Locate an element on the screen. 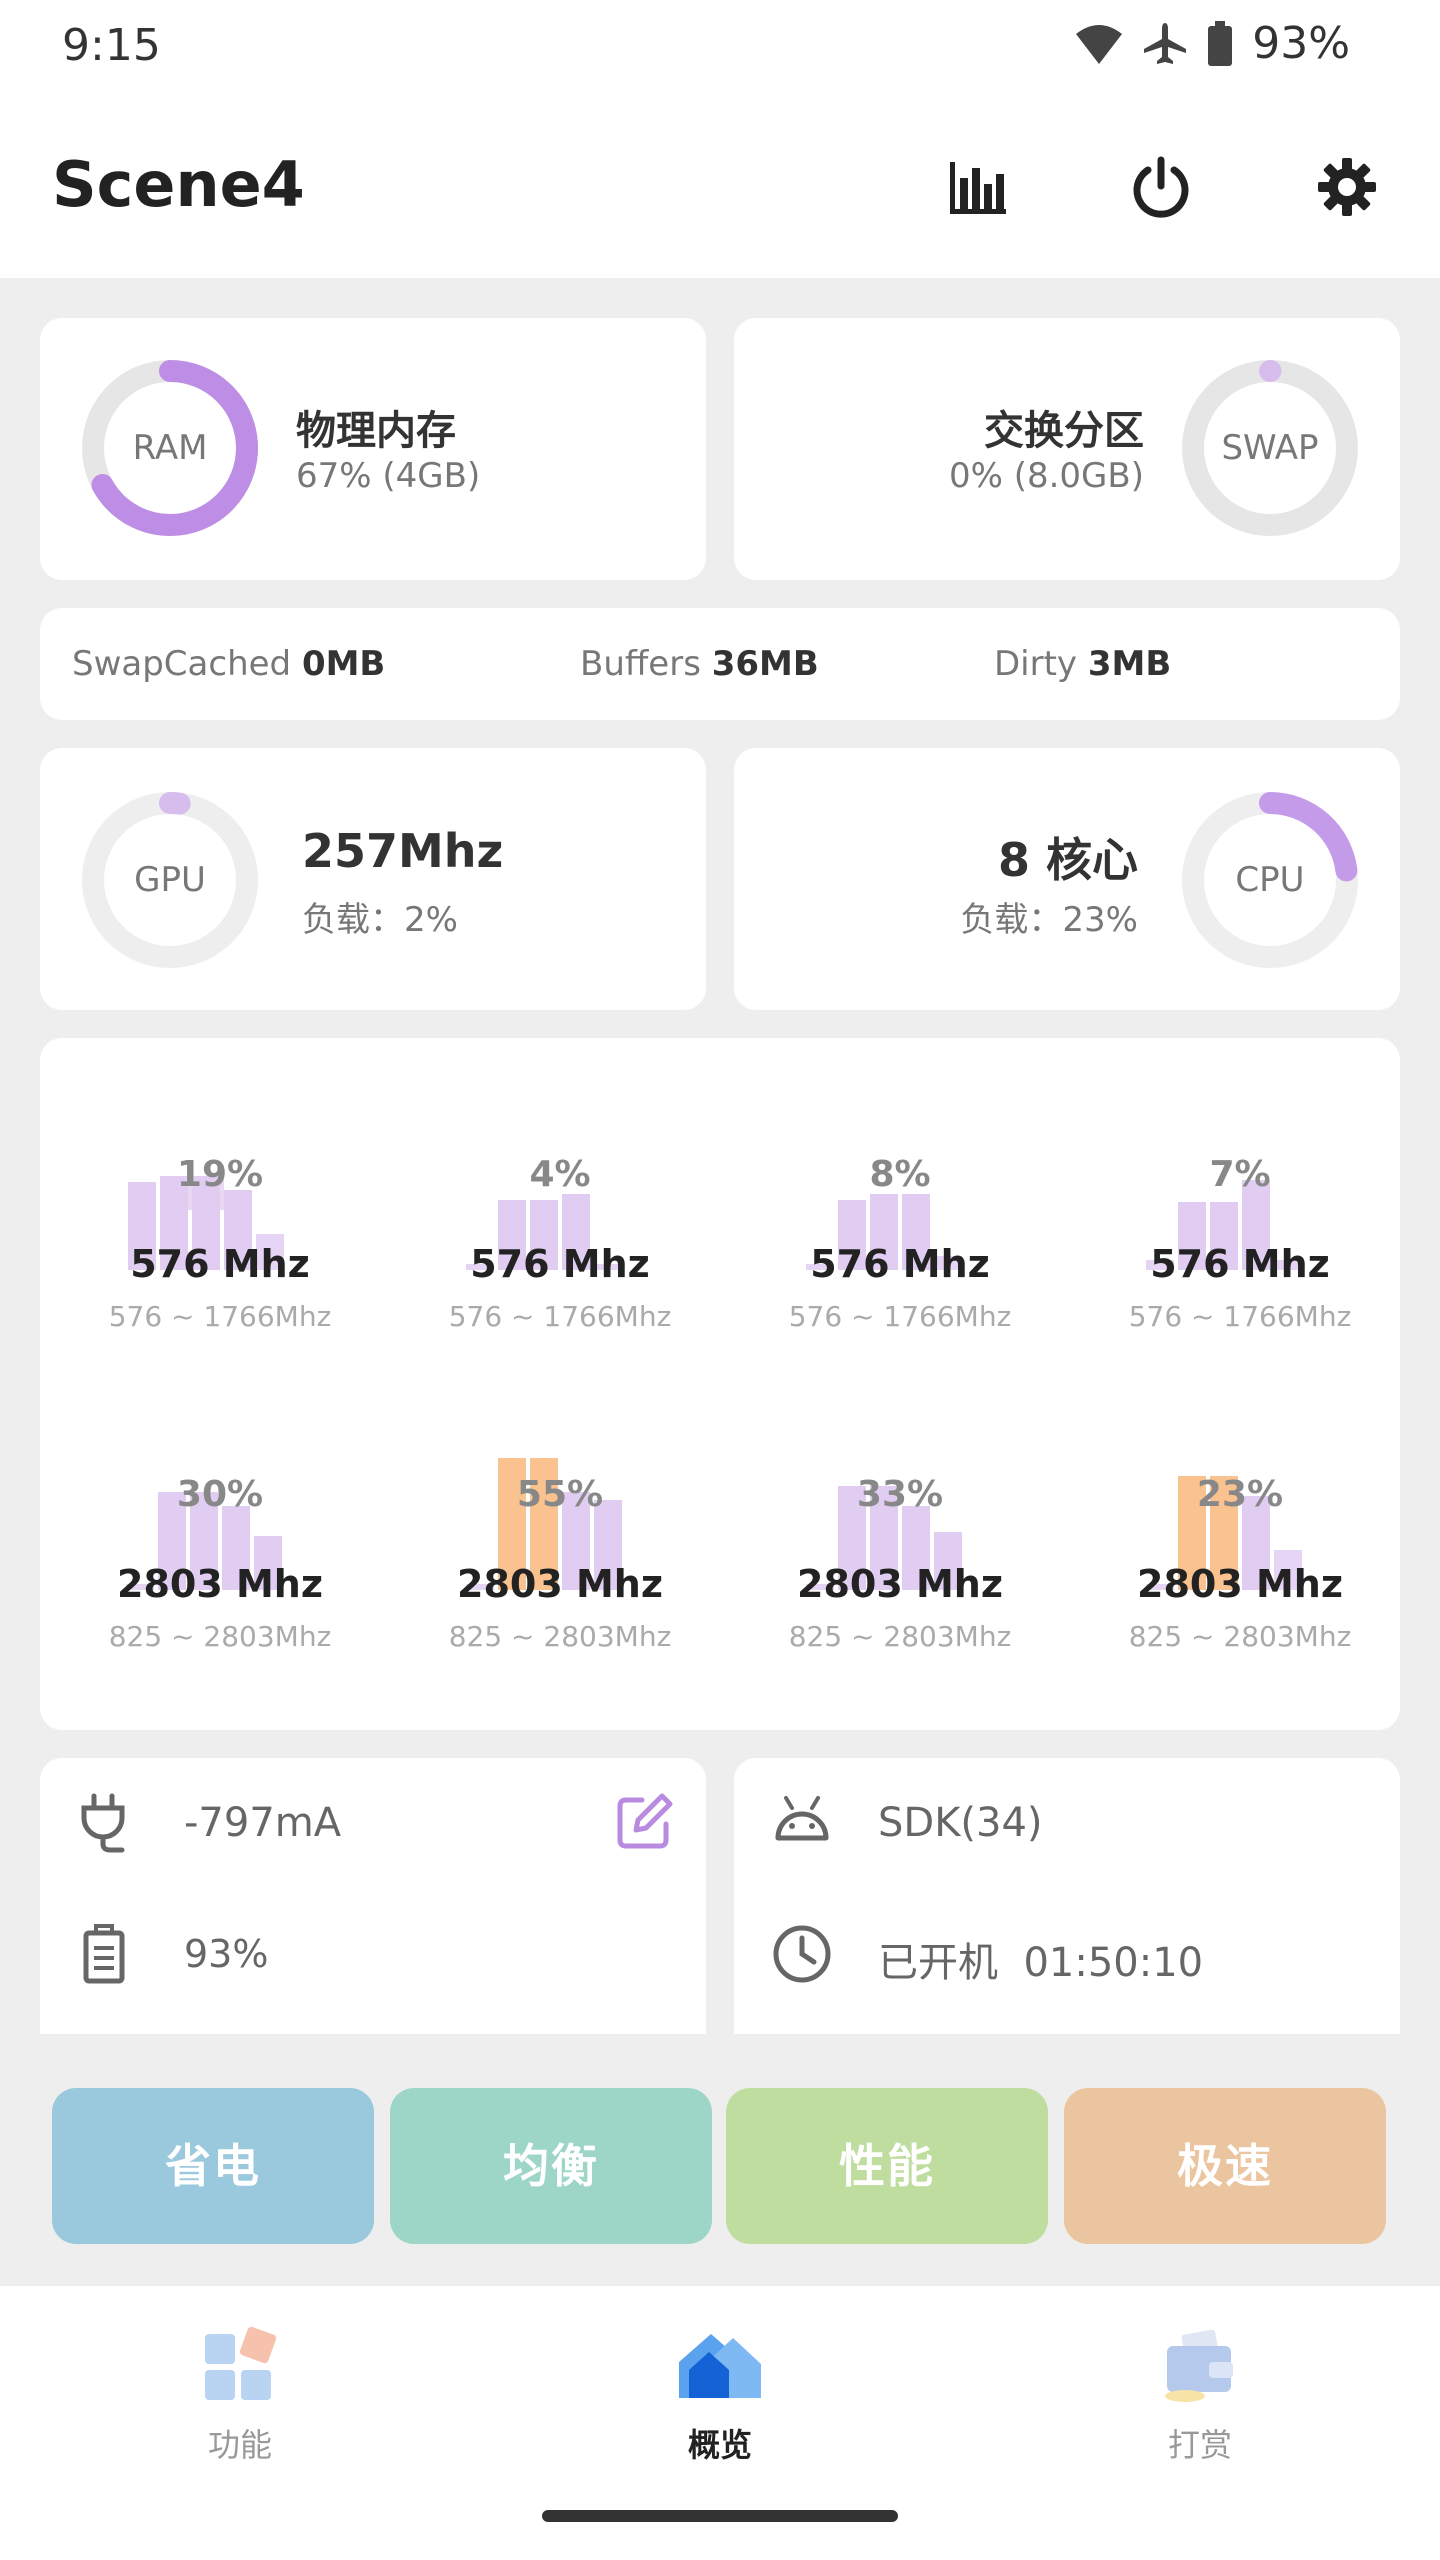 Image resolution: width=1440 pixels, height=2560 pixels. core-1-percent: 4% is located at coordinates (560, 1174).